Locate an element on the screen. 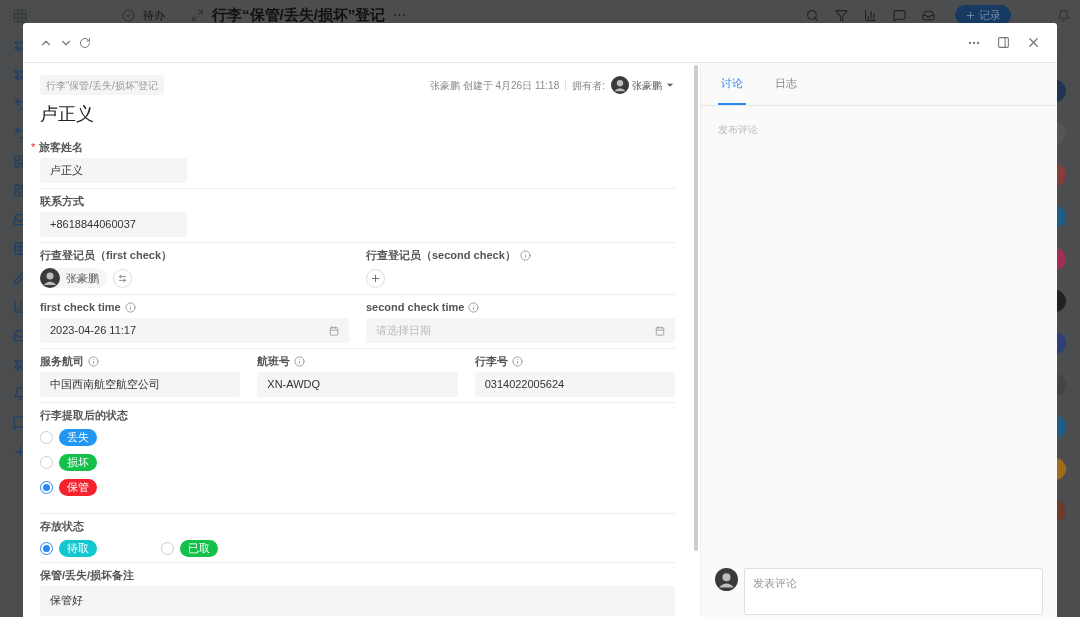 The height and width of the screenshot is (617, 1080). input-field: XN-AWDQ is located at coordinates (357, 384).